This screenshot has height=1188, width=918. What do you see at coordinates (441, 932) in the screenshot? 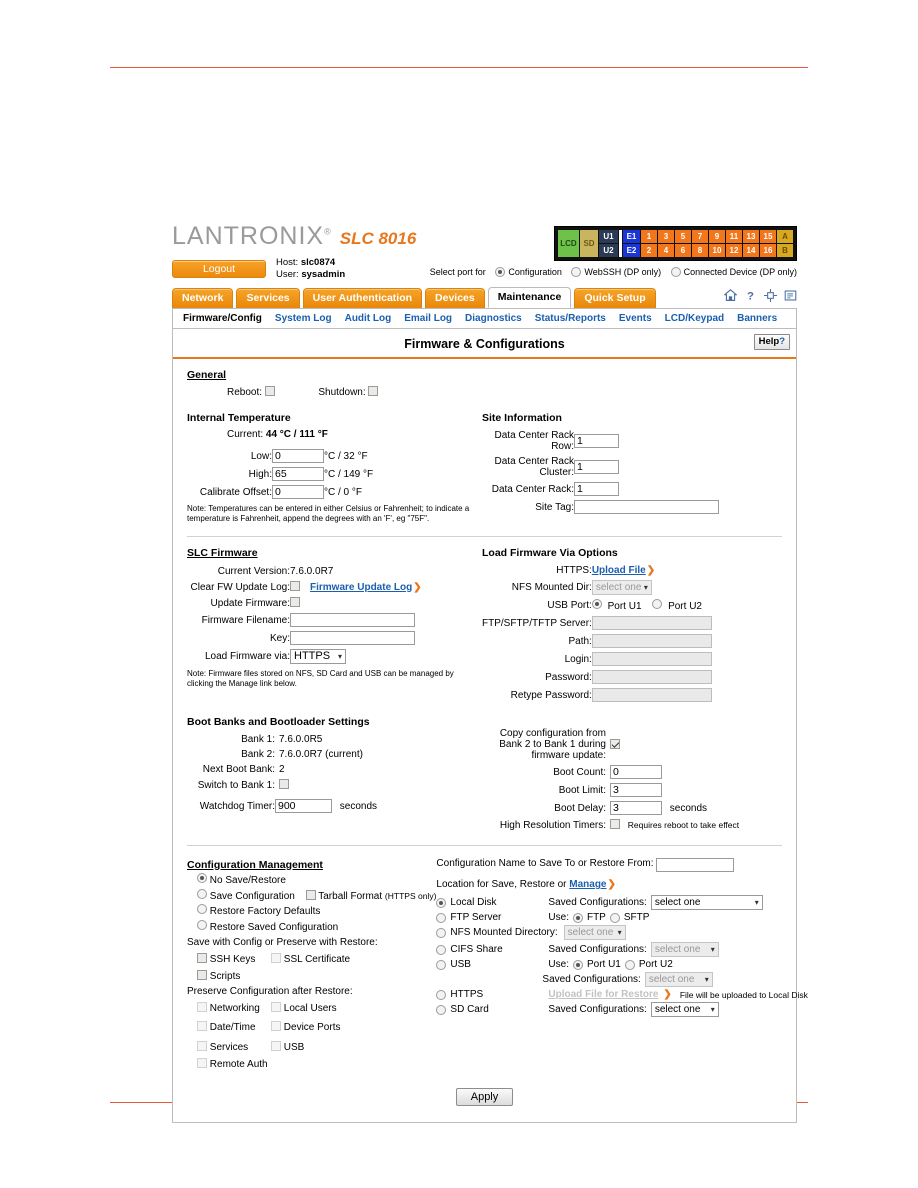
I see `radio-nfs-mounted-directory` at bounding box center [441, 932].